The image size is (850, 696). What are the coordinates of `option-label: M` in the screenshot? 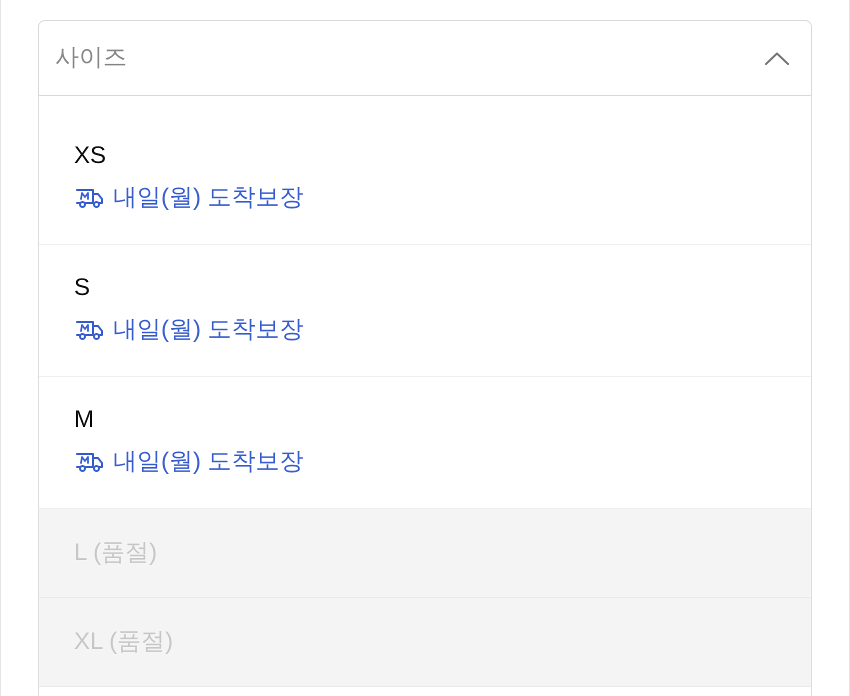 It's located at (84, 420).